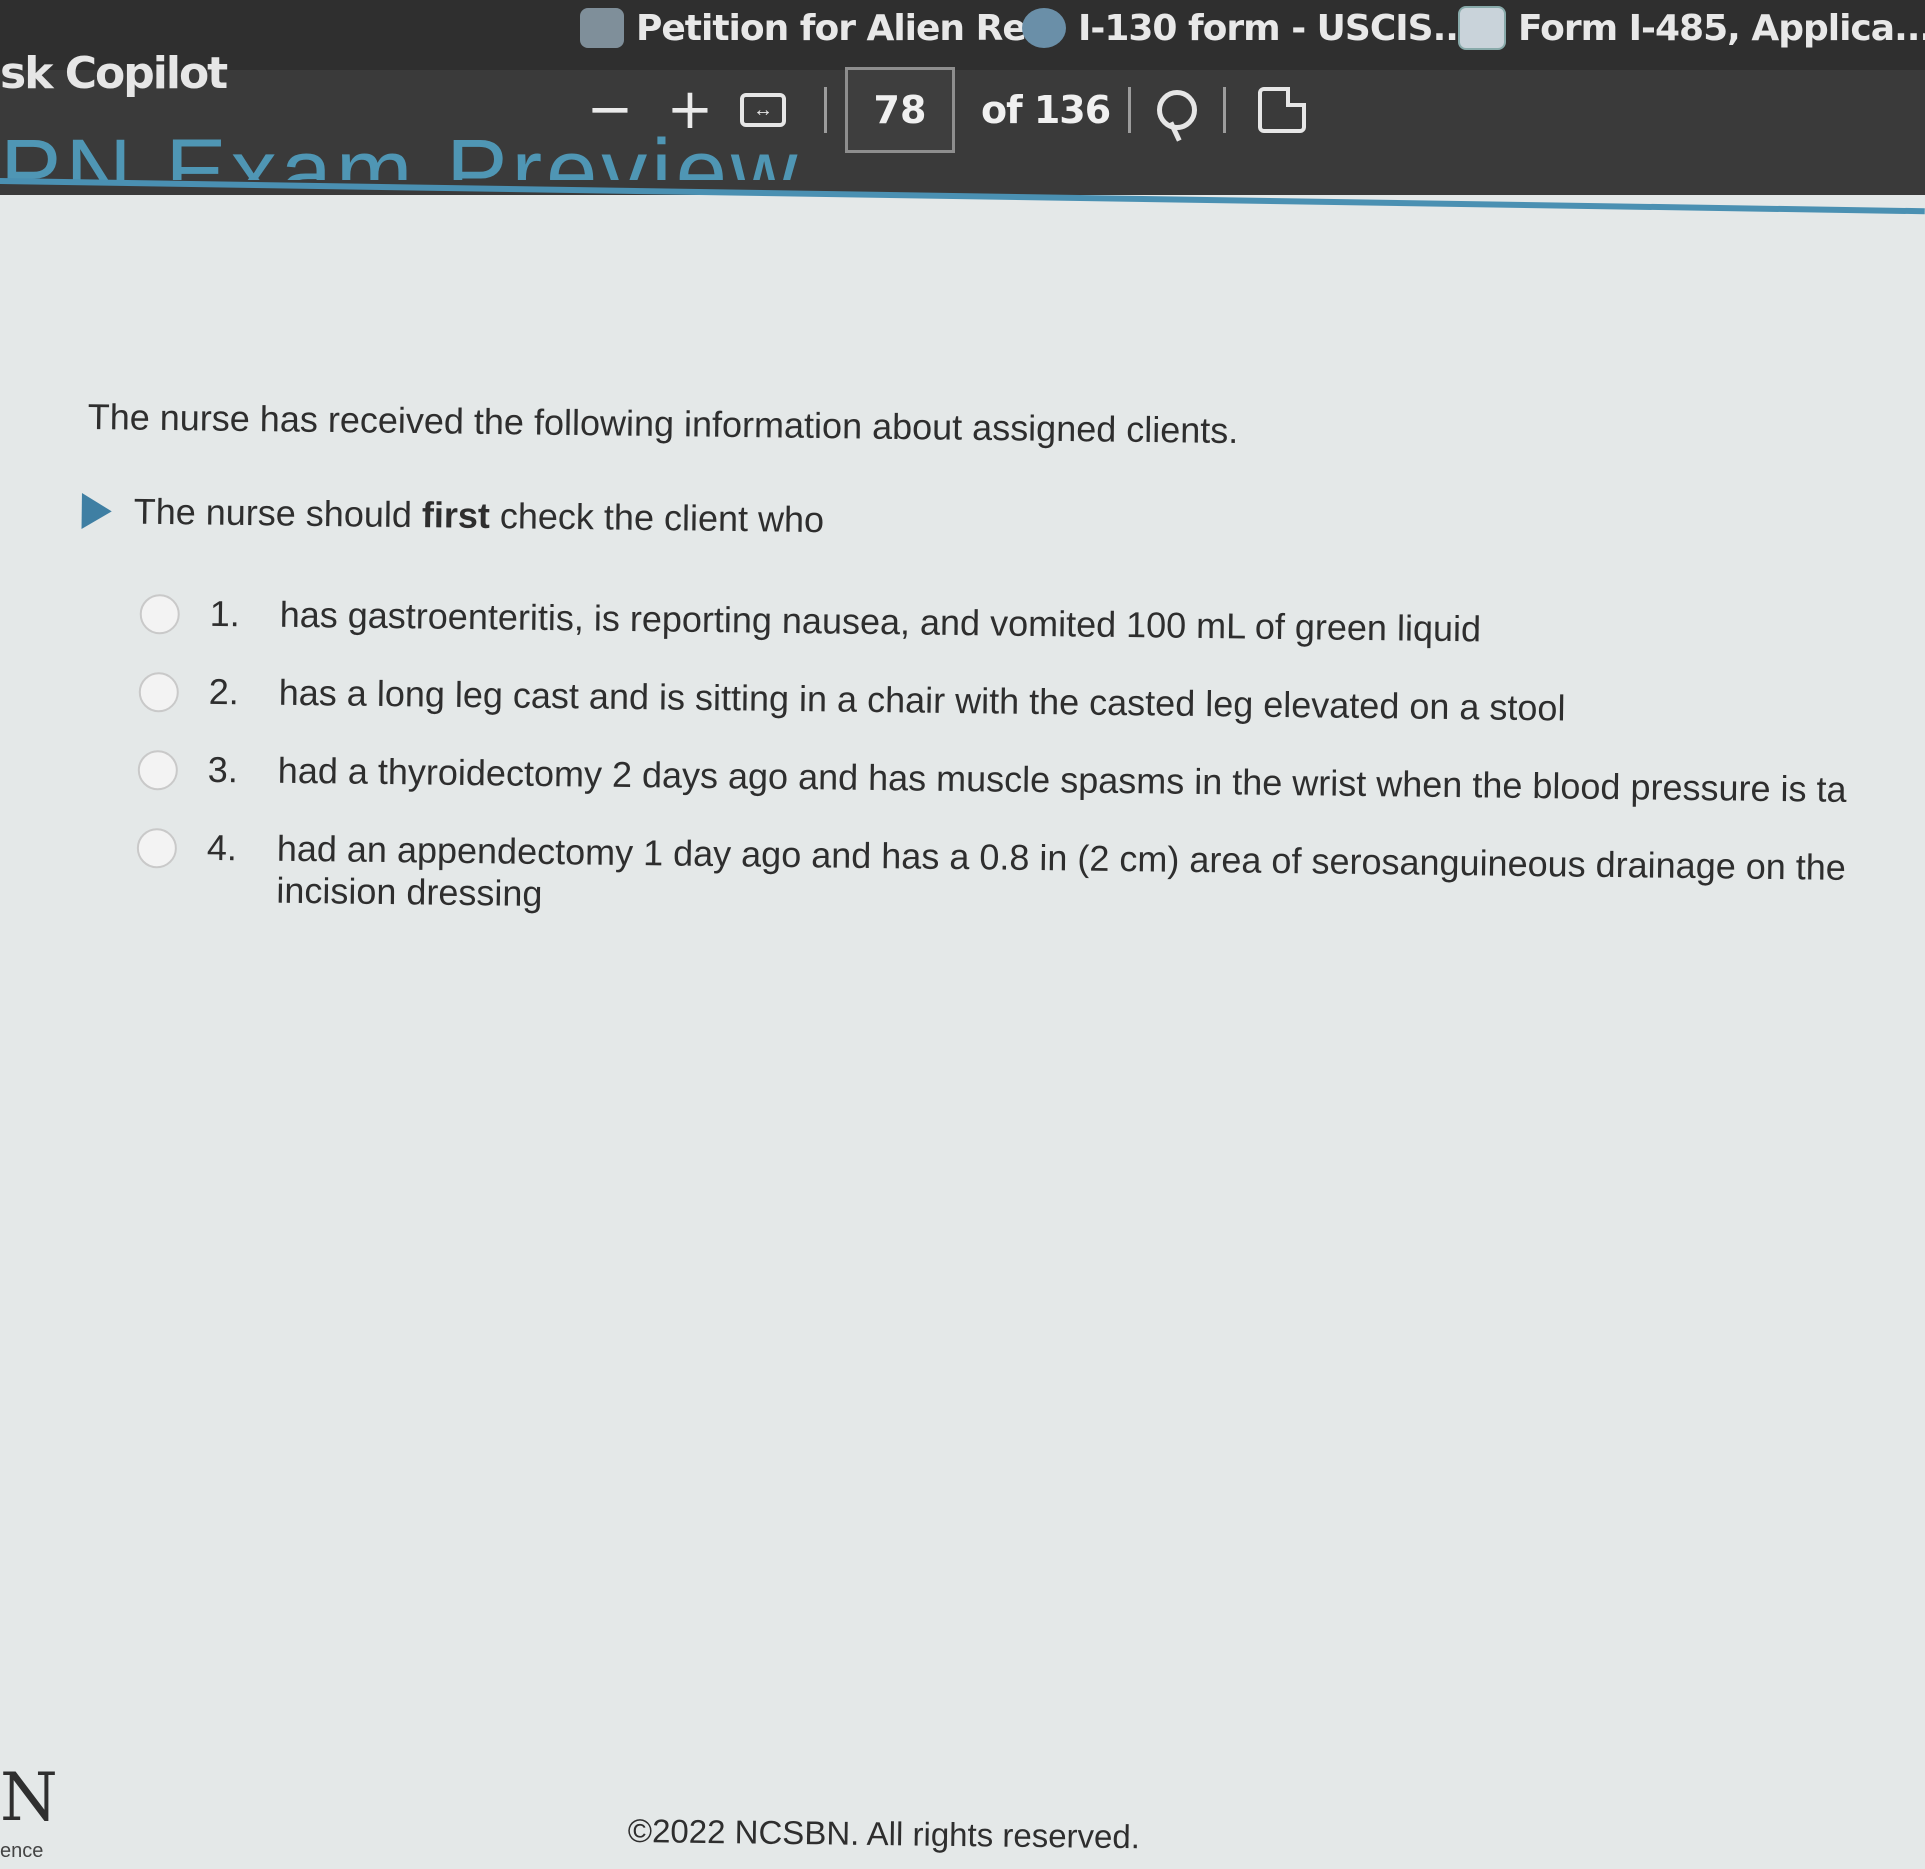 This screenshot has width=1925, height=1869. I want to click on prompt-text-before: The nurse should, so click(278, 513).